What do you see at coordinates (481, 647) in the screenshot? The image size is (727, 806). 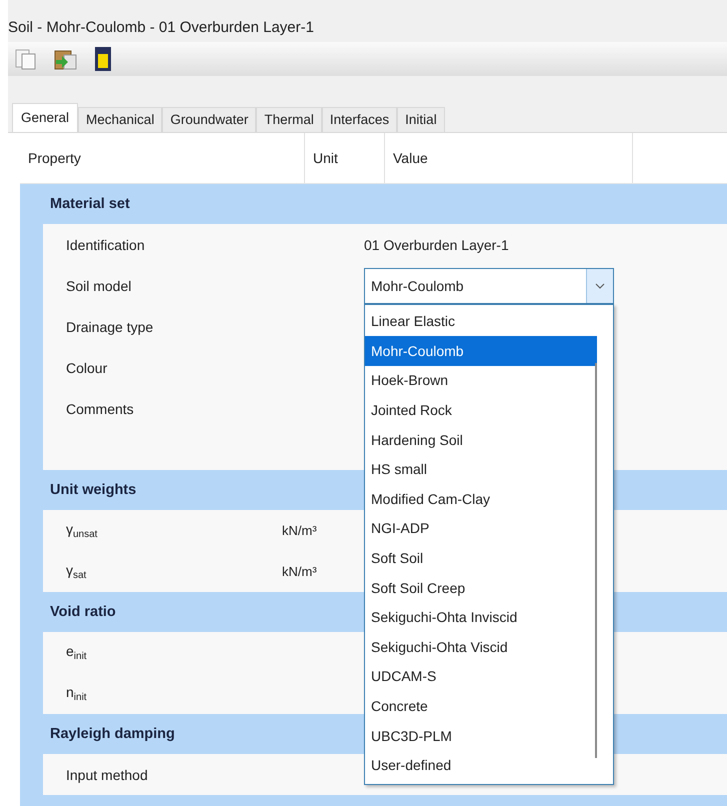 I see `dropdown-option: Sekiguchi-Ohta Viscid` at bounding box center [481, 647].